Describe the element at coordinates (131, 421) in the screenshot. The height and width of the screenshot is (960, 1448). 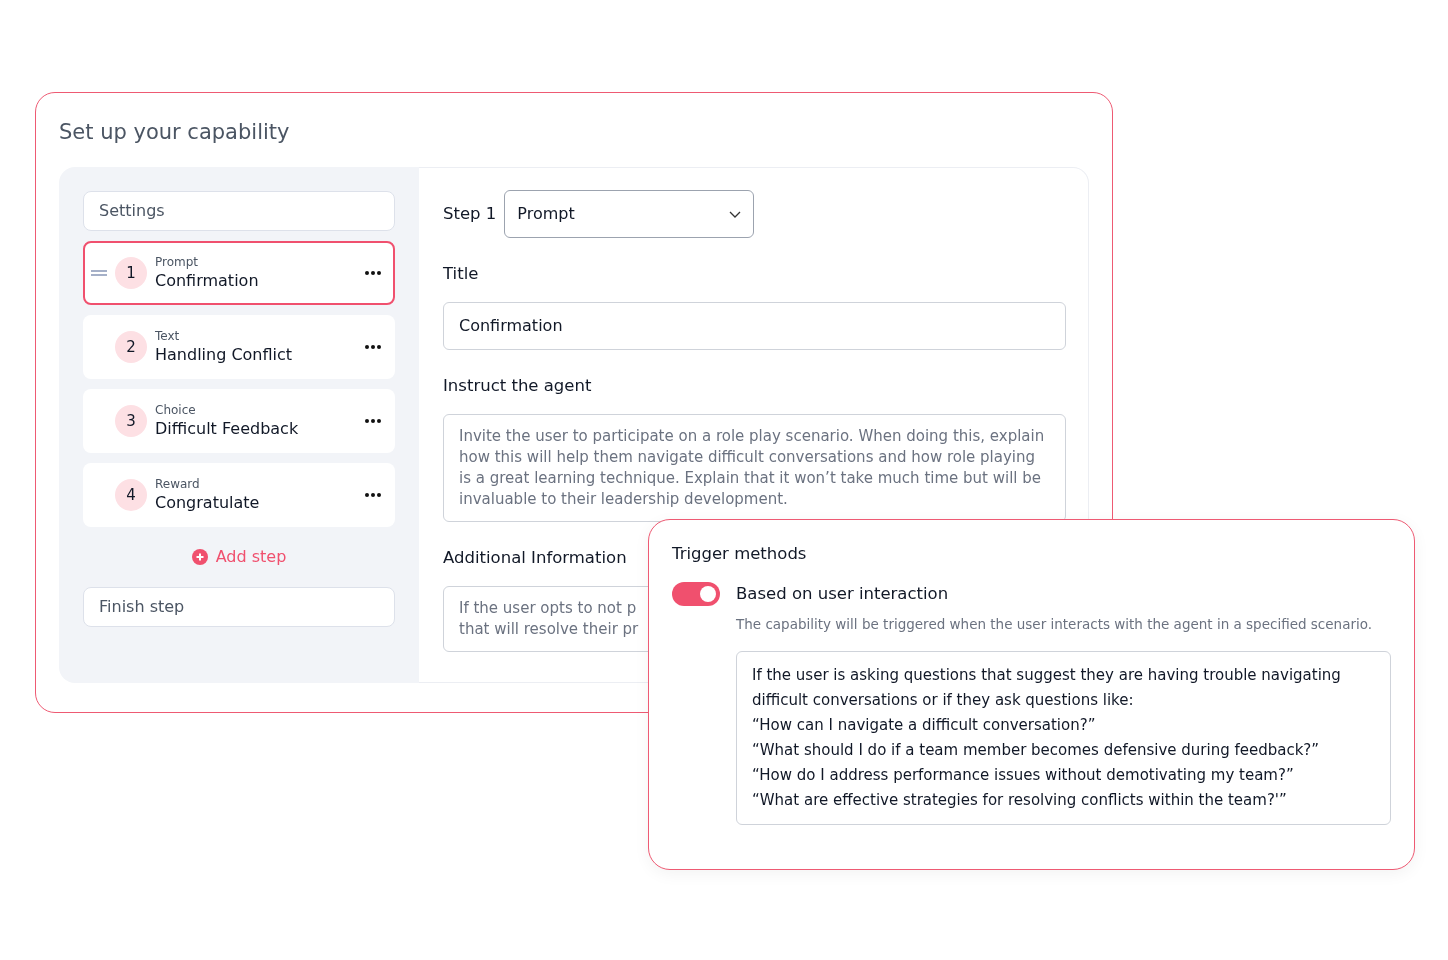
I see `step-number: 3` at that location.